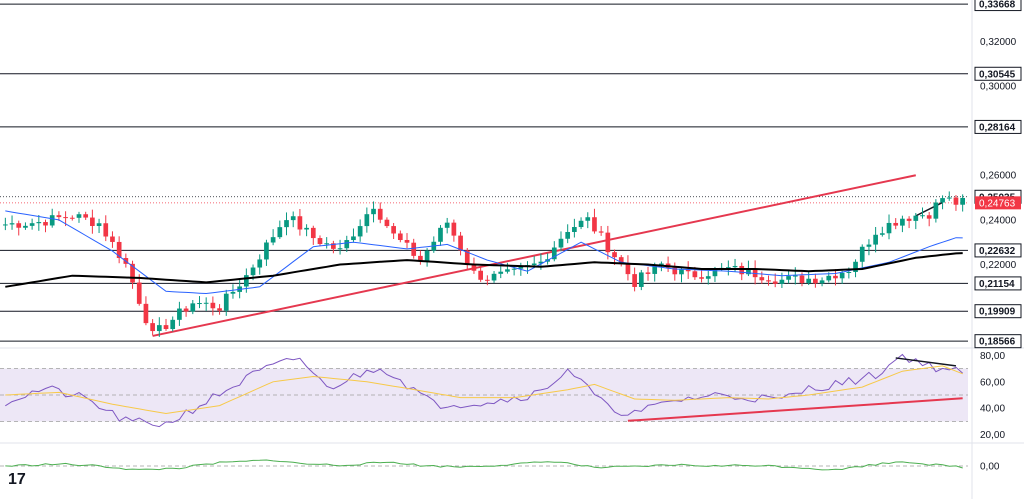 This screenshot has height=499, width=1024. I want to click on level-label: 0,28164, so click(998, 126).